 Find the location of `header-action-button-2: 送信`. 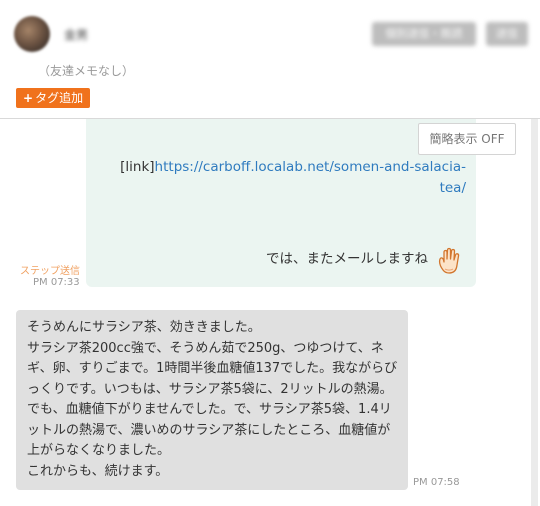

header-action-button-2: 送信 is located at coordinates (507, 34).